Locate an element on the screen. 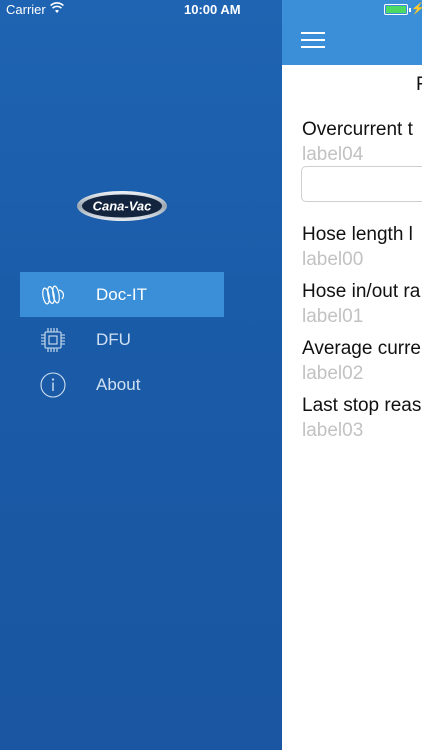 This screenshot has width=422, height=750. docit-icon is located at coordinates (53, 295).